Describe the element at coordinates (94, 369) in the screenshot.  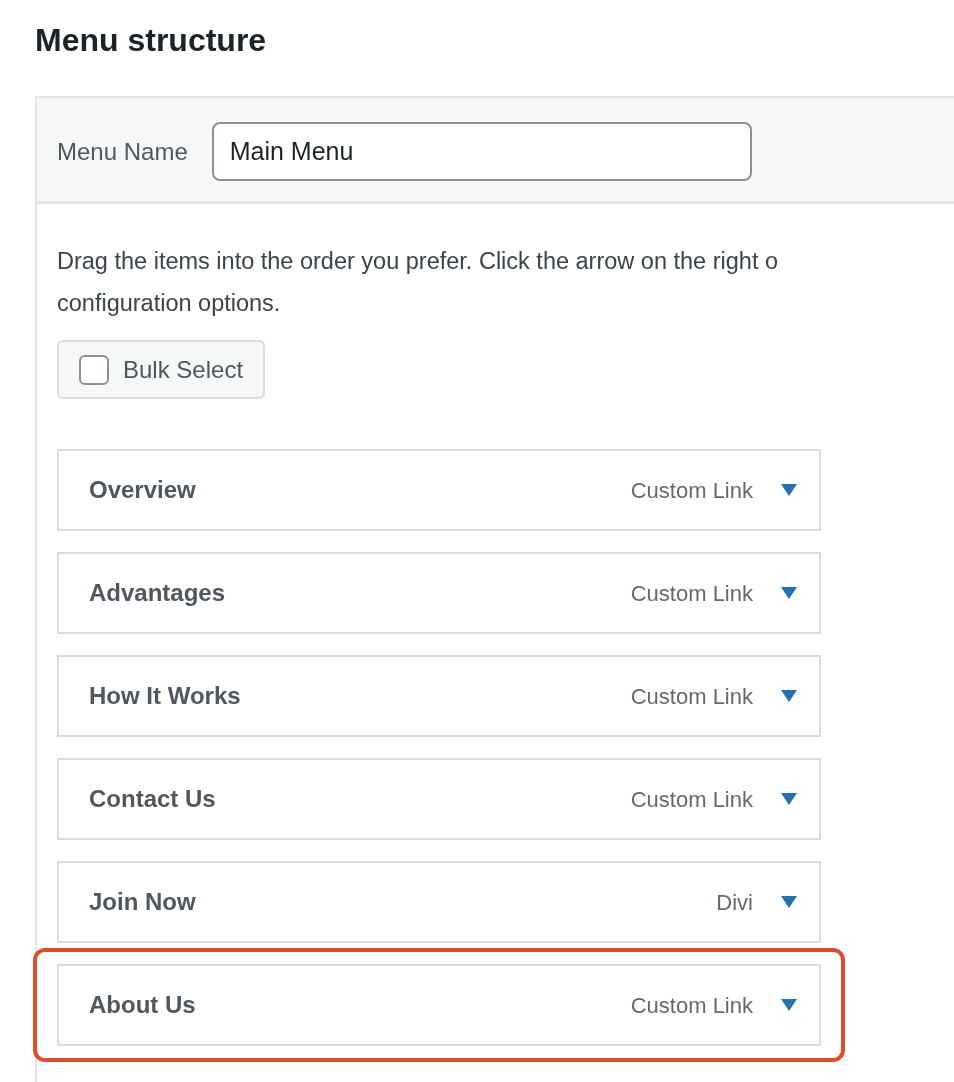
I see `checkbox` at that location.